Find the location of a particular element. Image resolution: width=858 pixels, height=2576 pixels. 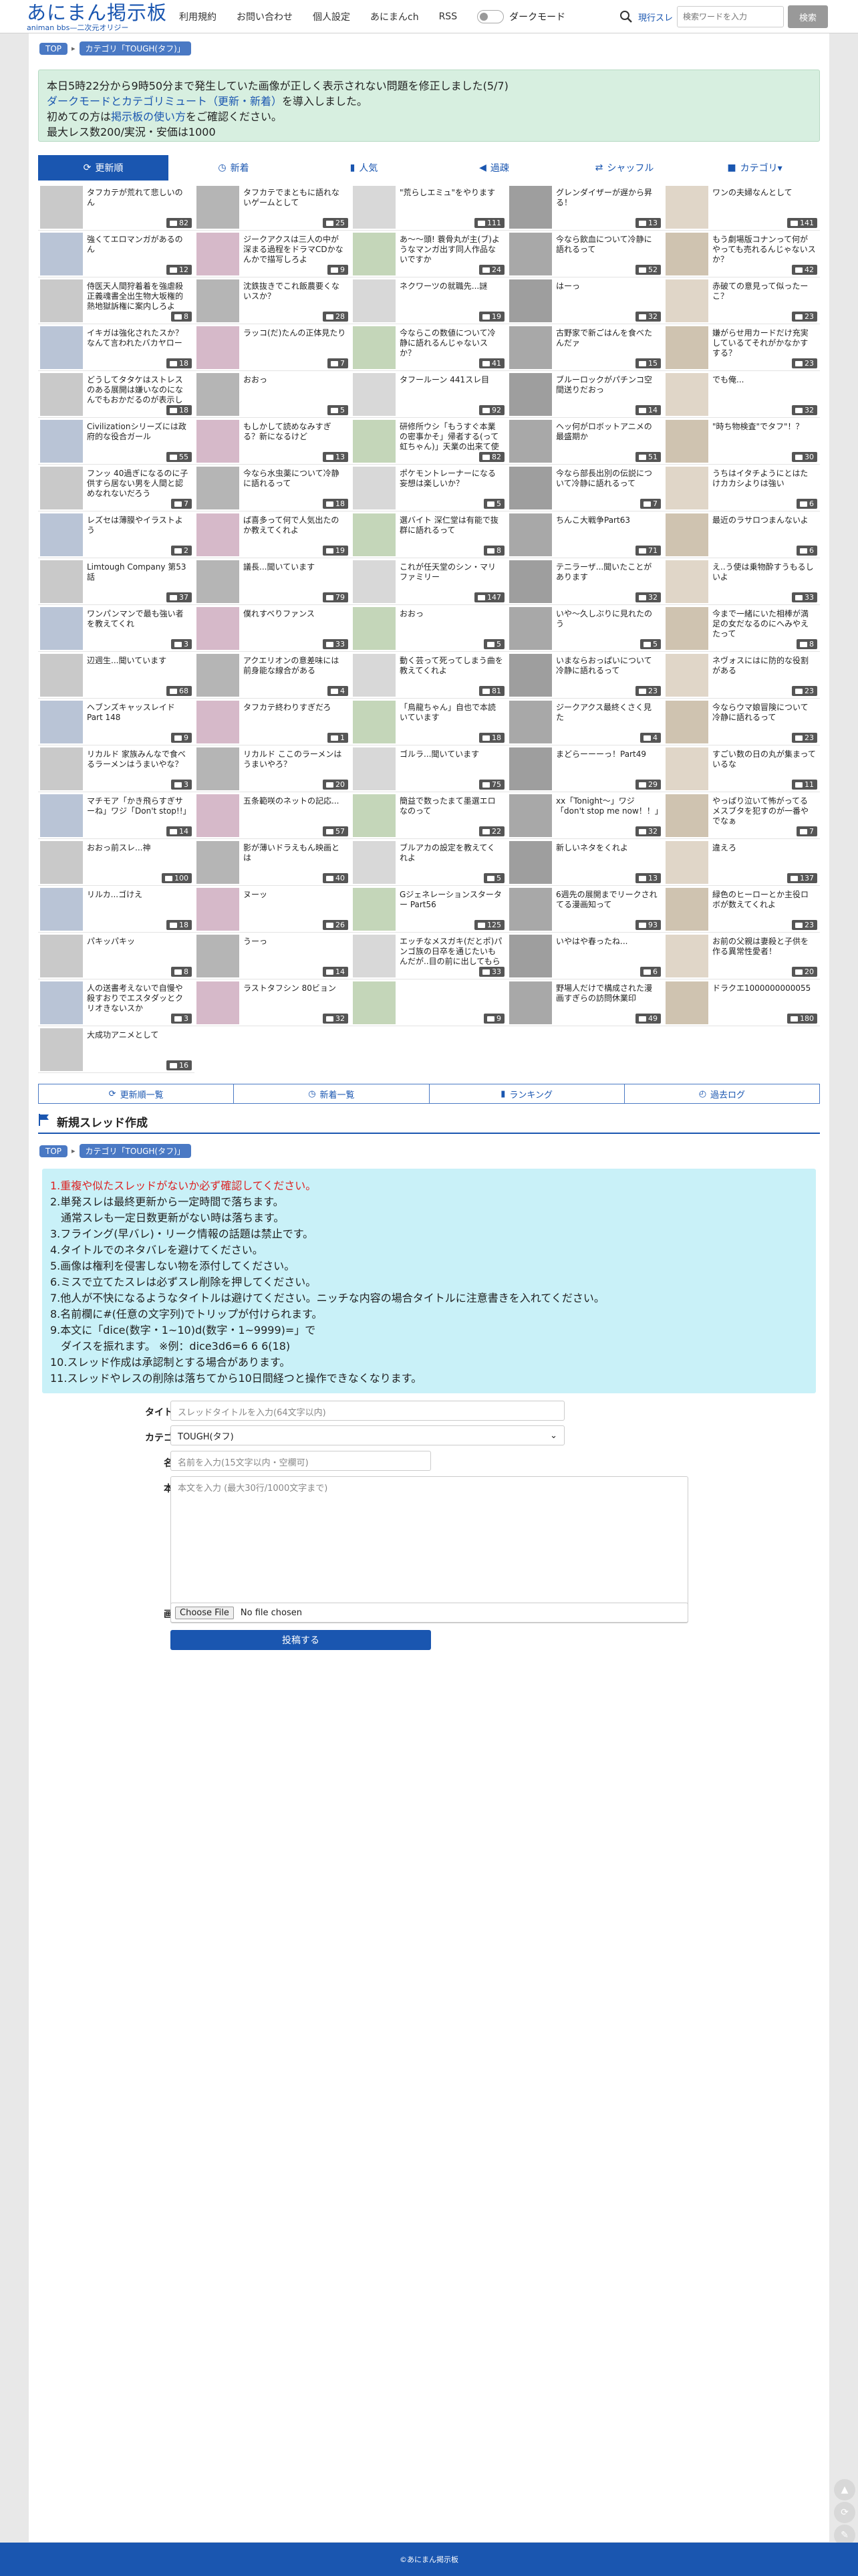

thread-title: ゴルラ...聞いています is located at coordinates (451, 764).